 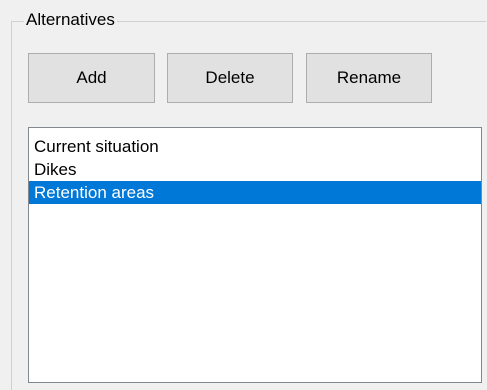 I want to click on list-item: Dikes, so click(x=255, y=169).